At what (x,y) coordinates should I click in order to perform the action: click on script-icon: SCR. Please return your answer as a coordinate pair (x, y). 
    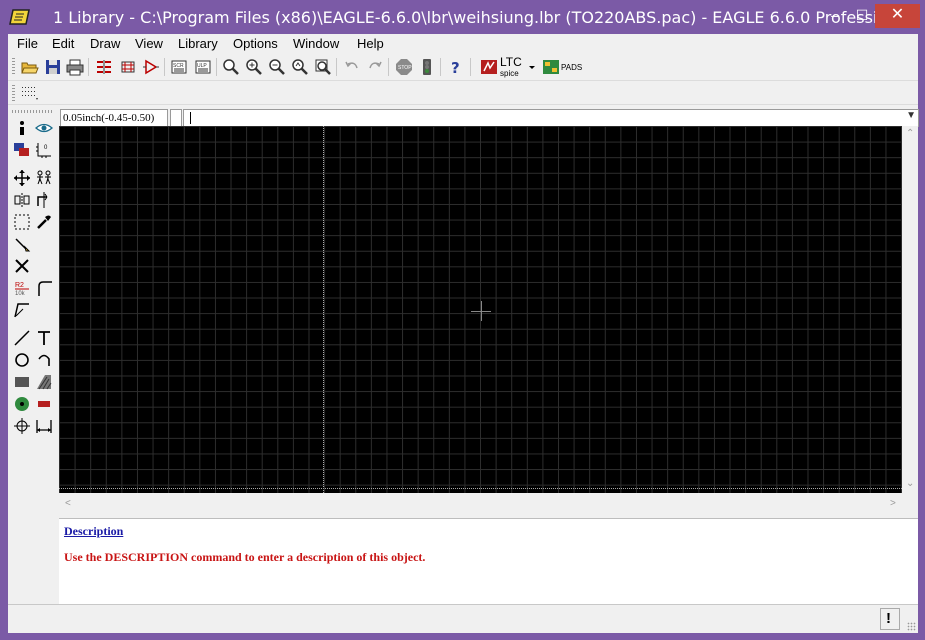
    Looking at the image, I should click on (179, 67).